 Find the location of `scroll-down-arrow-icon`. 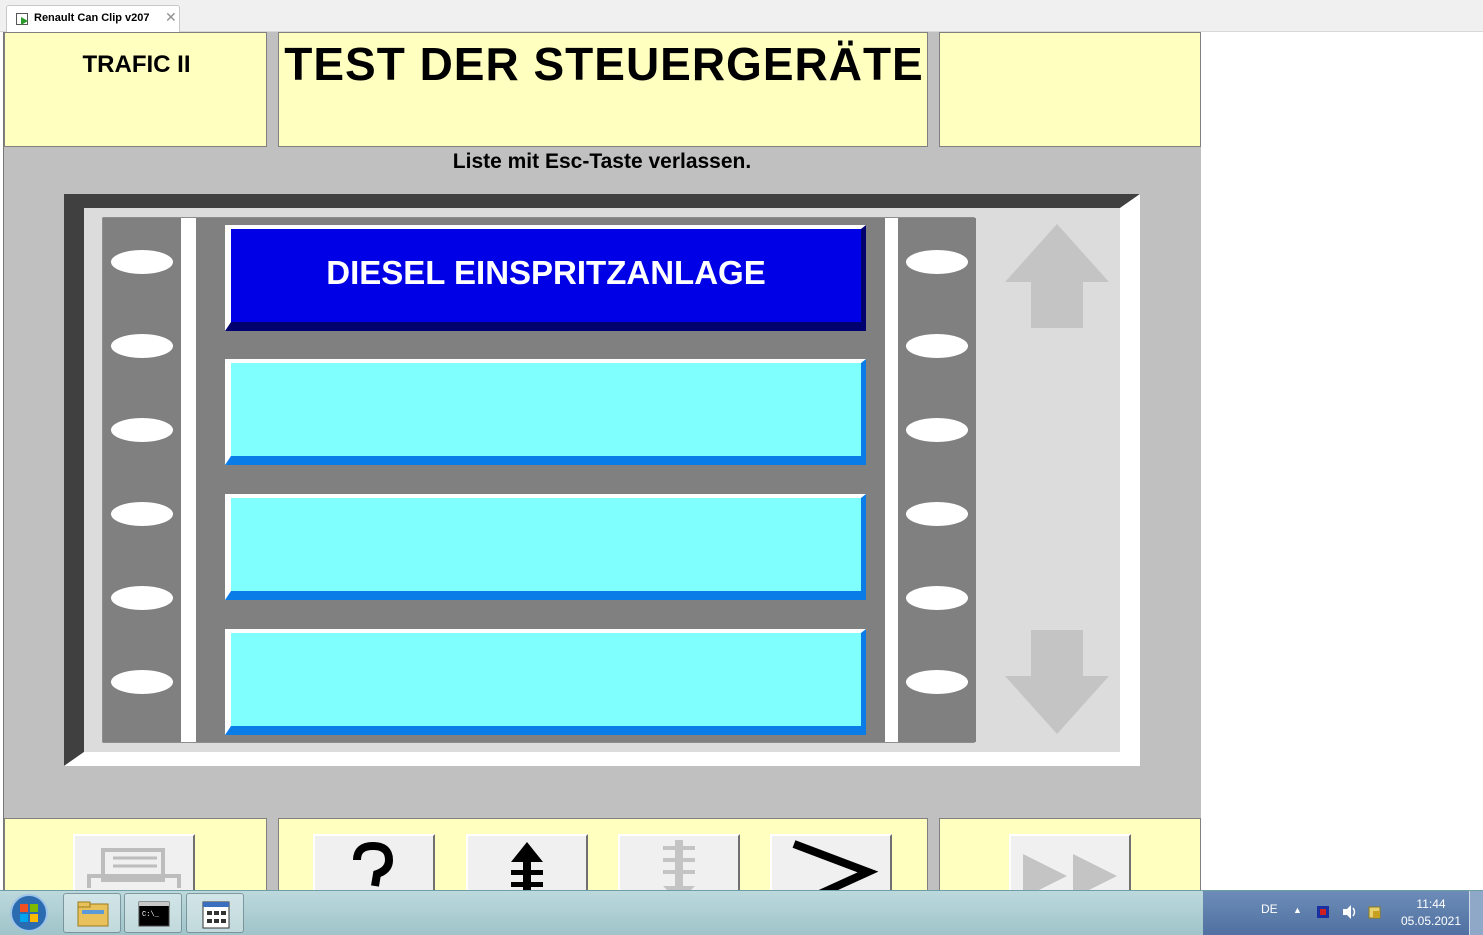

scroll-down-arrow-icon is located at coordinates (1057, 682).